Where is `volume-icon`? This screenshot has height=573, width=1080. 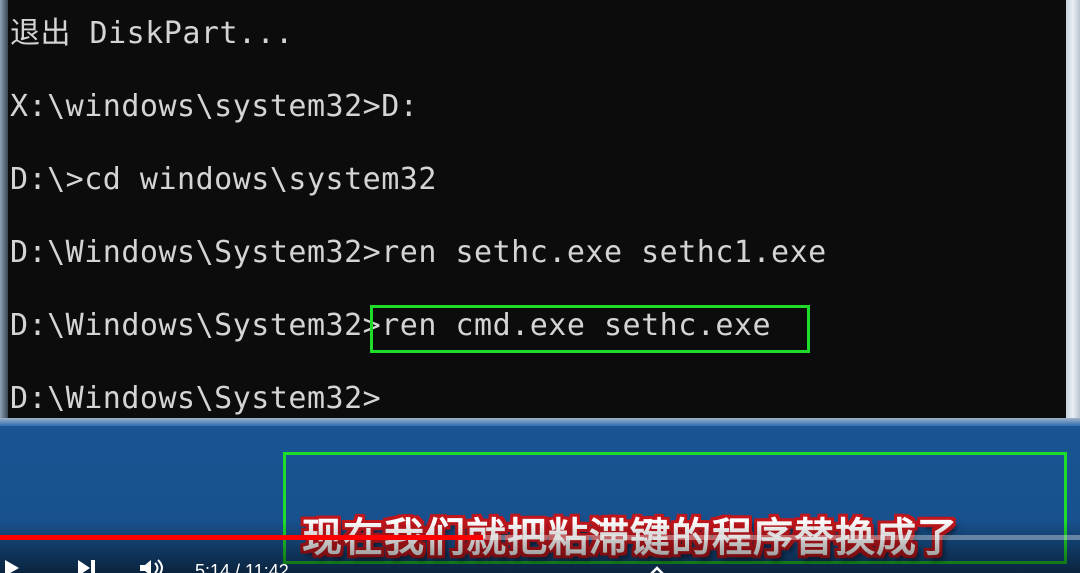 volume-icon is located at coordinates (153, 565).